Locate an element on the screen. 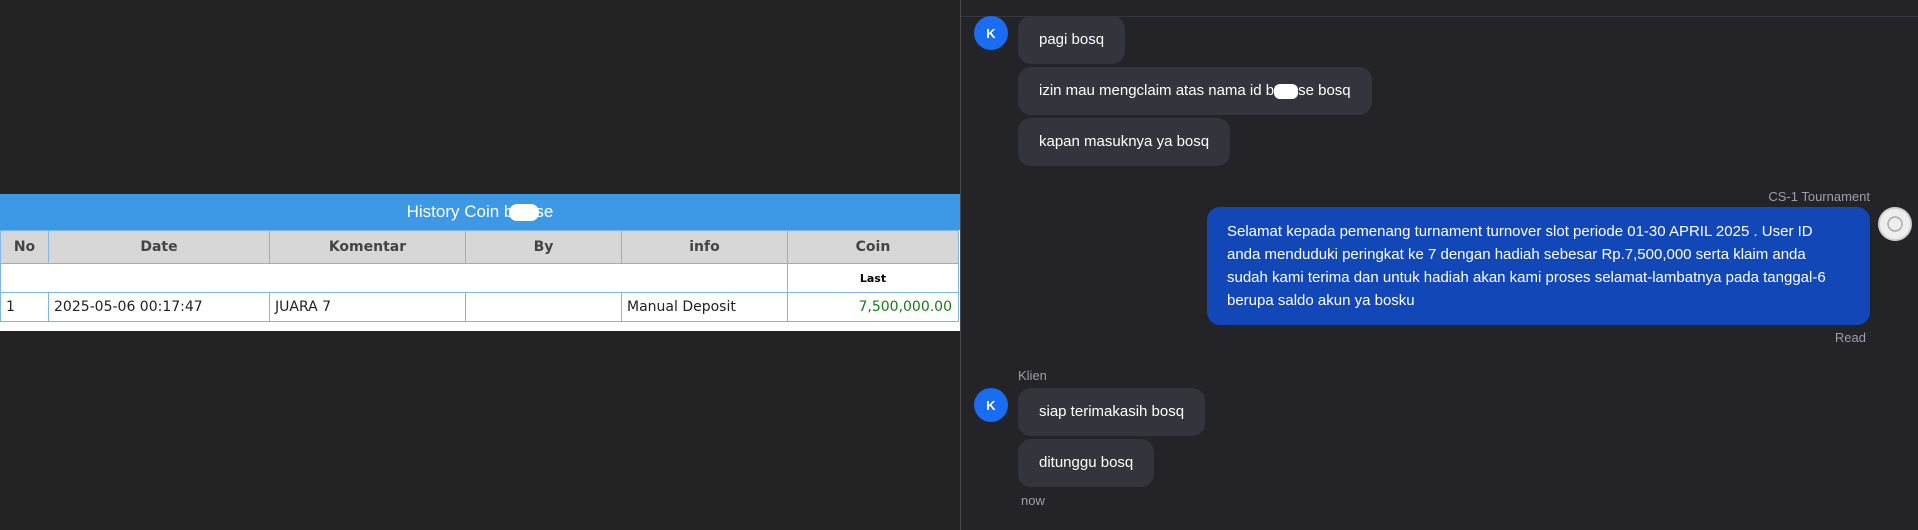  agent-avatar-icon is located at coordinates (1895, 224).